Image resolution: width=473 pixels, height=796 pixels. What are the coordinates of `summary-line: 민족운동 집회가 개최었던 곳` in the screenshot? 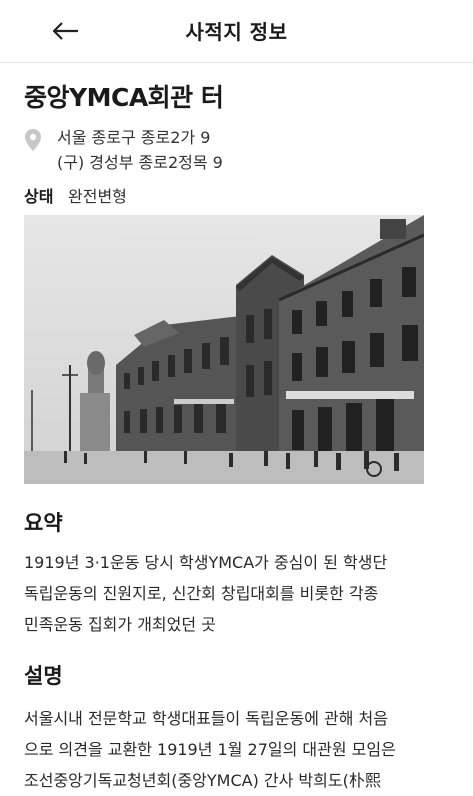 It's located at (120, 624).